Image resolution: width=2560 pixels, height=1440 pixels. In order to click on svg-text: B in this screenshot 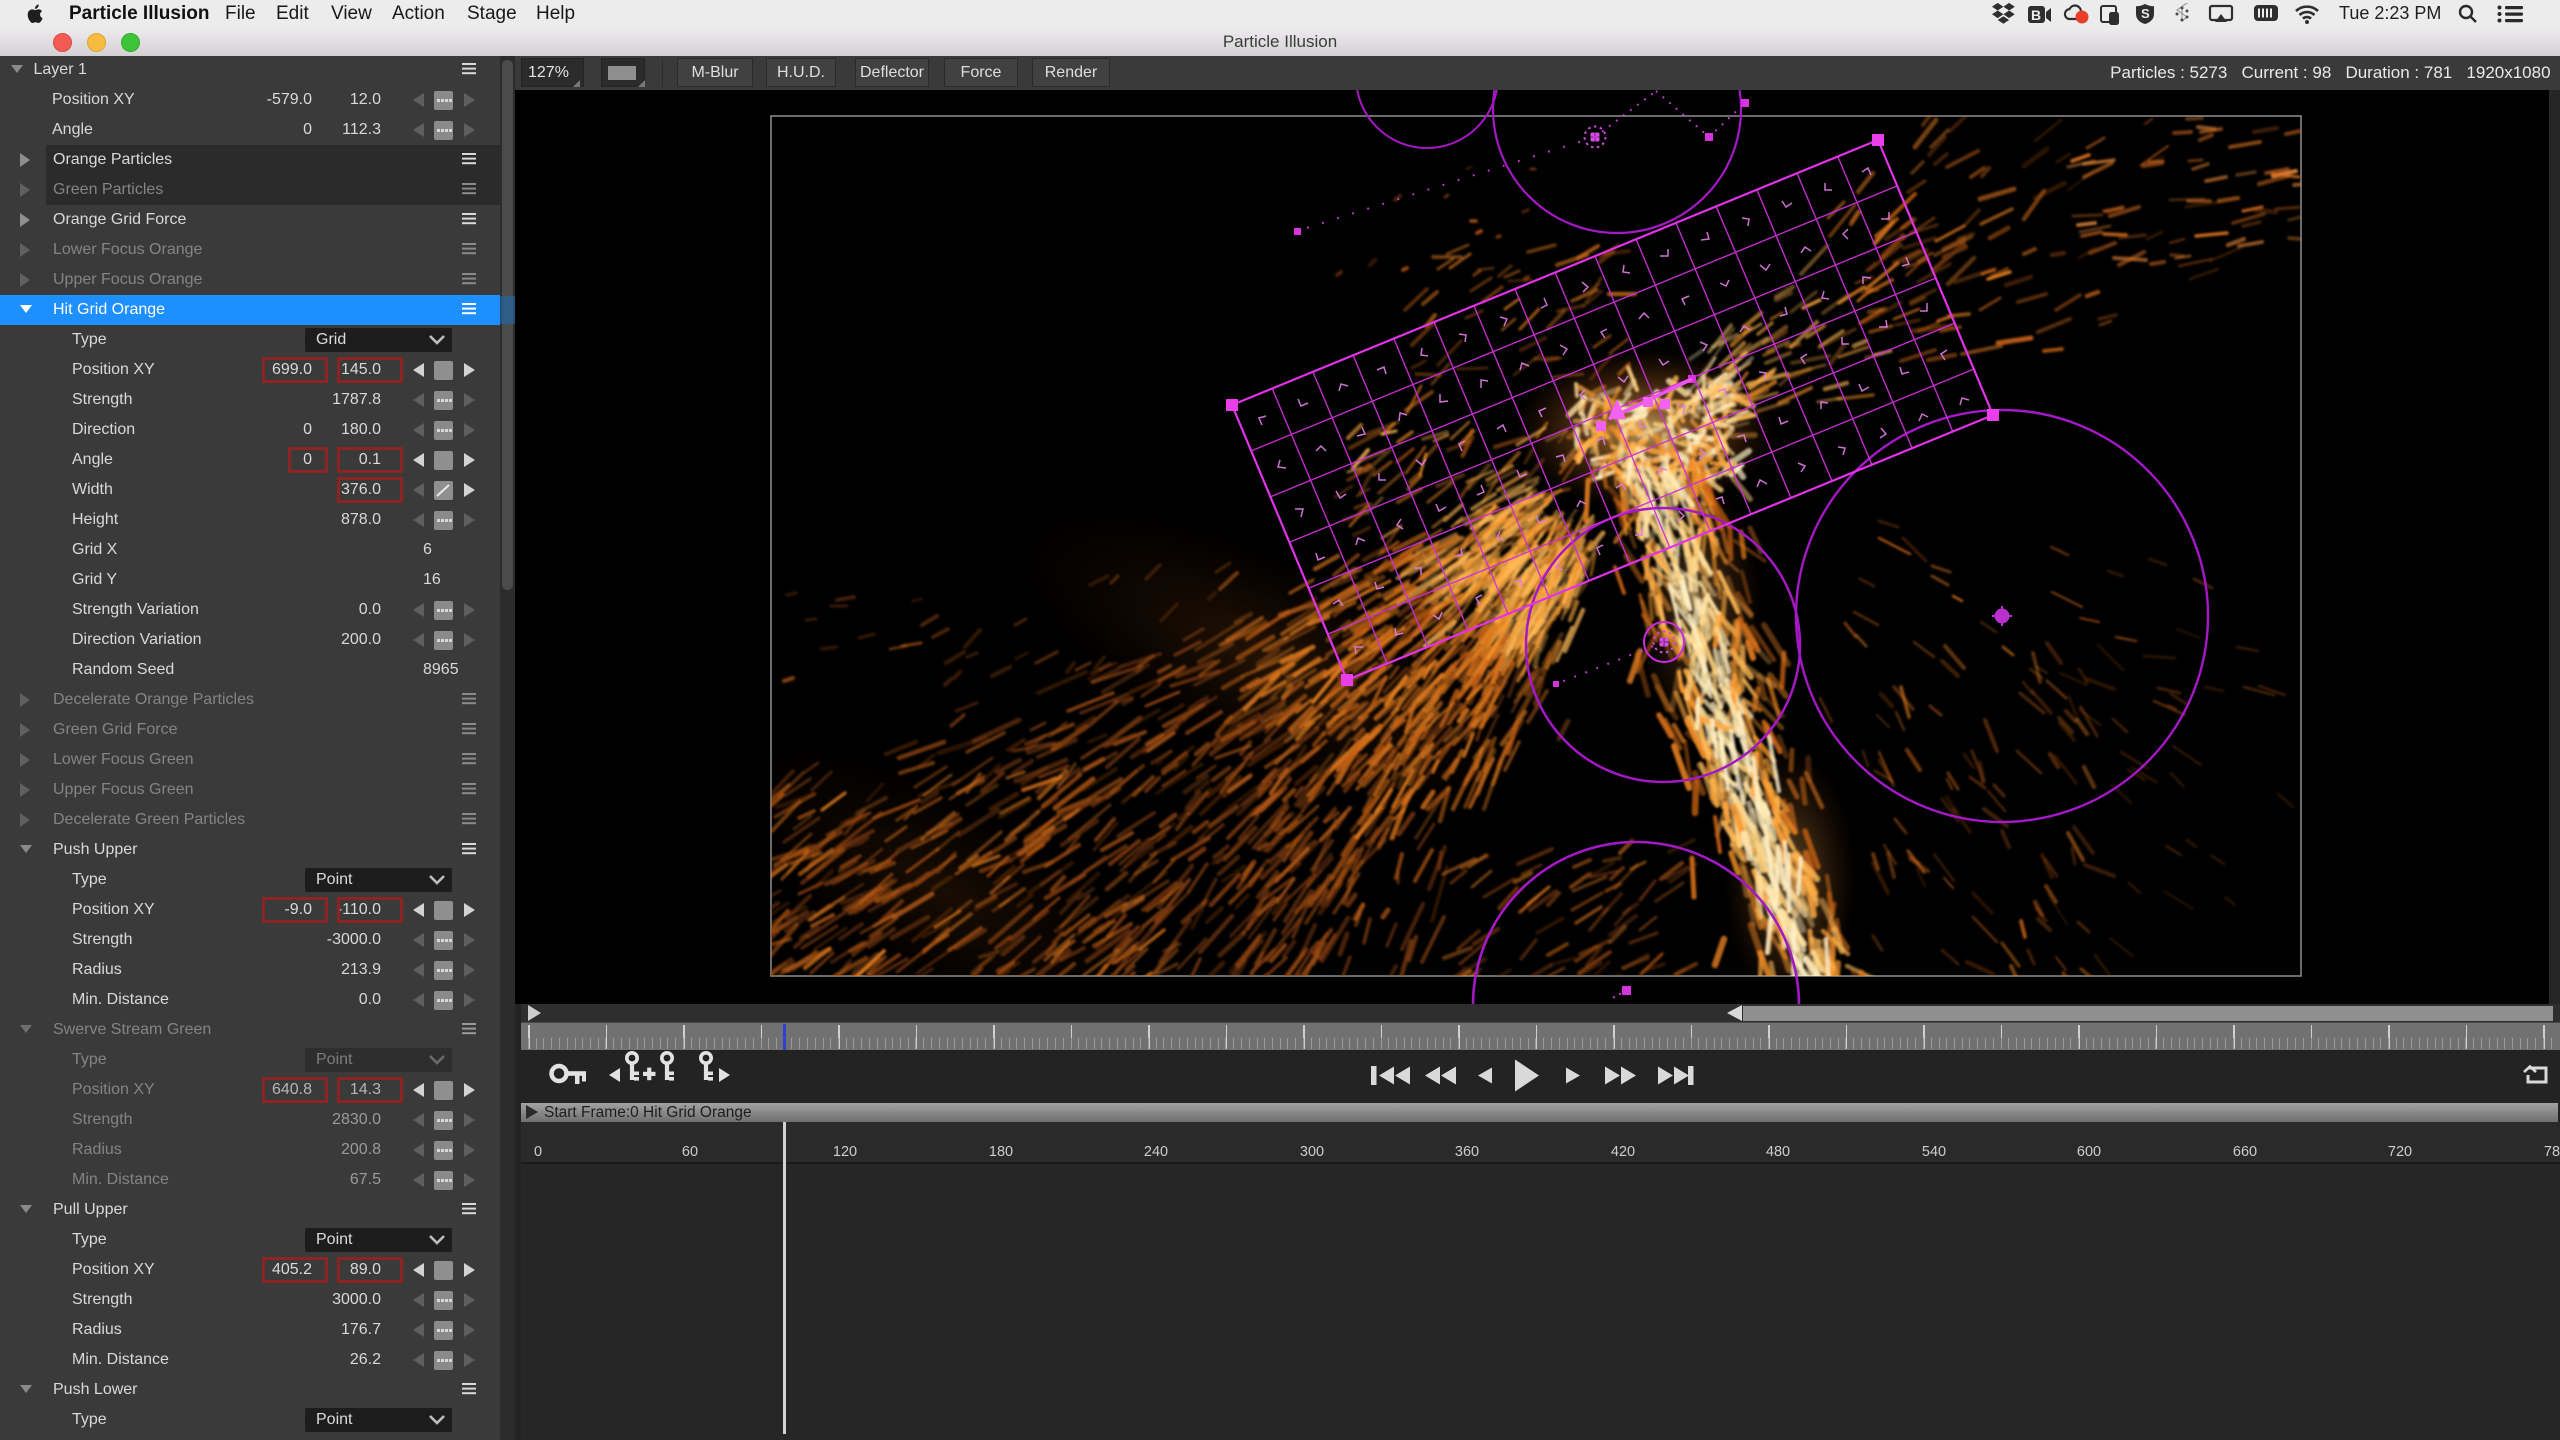, I will do `click(2036, 15)`.